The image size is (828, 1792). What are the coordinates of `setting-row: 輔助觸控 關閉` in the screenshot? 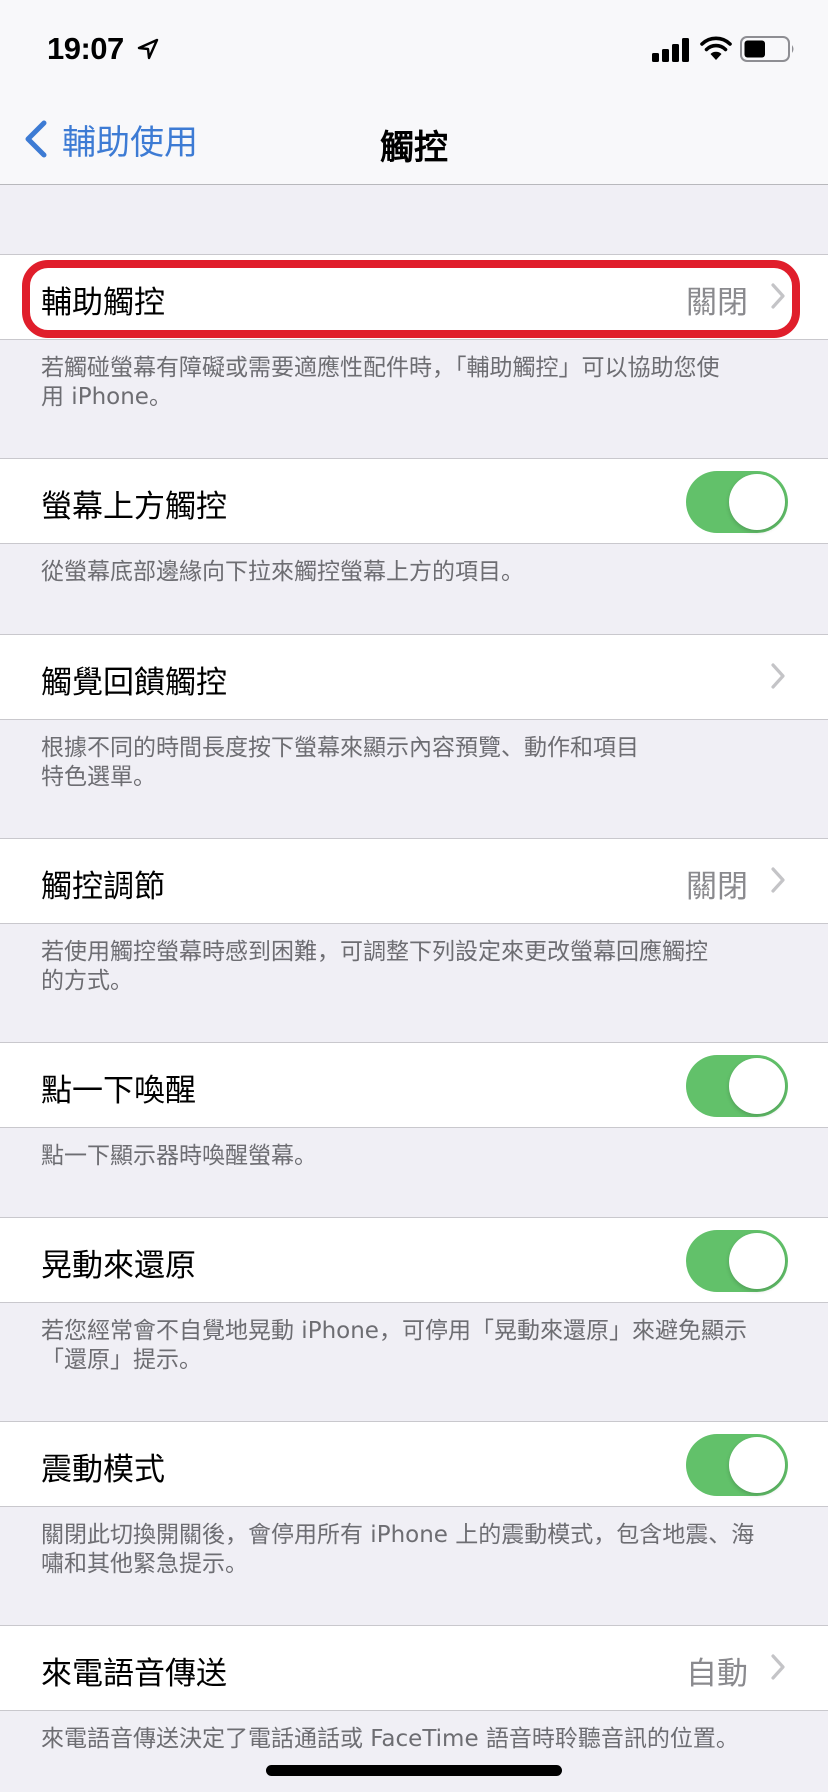 It's located at (414, 297).